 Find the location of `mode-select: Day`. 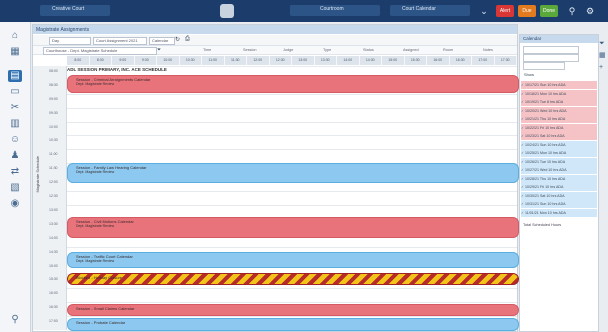

mode-select: Day is located at coordinates (70, 41).